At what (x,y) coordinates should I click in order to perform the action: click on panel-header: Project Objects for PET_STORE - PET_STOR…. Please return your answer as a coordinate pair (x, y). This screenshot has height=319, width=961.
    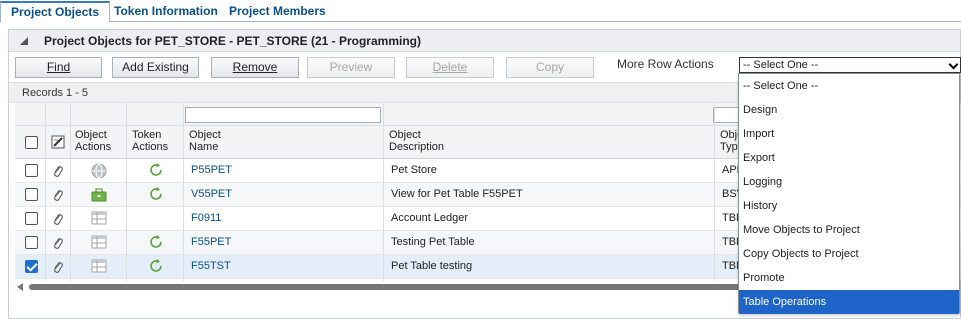
    Looking at the image, I should click on (484, 41).